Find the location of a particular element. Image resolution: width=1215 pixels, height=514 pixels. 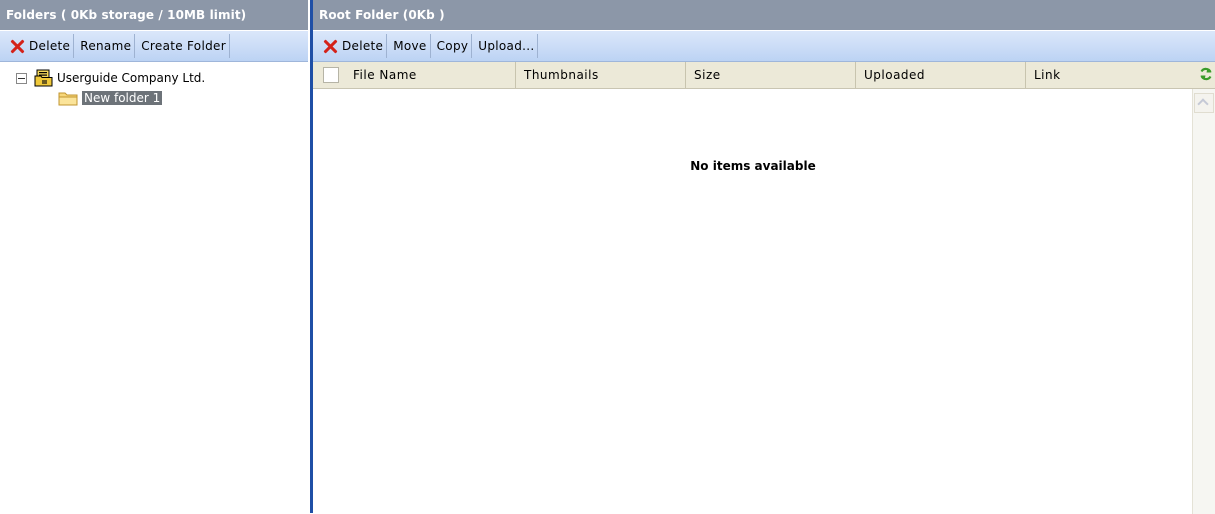

scroll-up-icon is located at coordinates (1204, 103).